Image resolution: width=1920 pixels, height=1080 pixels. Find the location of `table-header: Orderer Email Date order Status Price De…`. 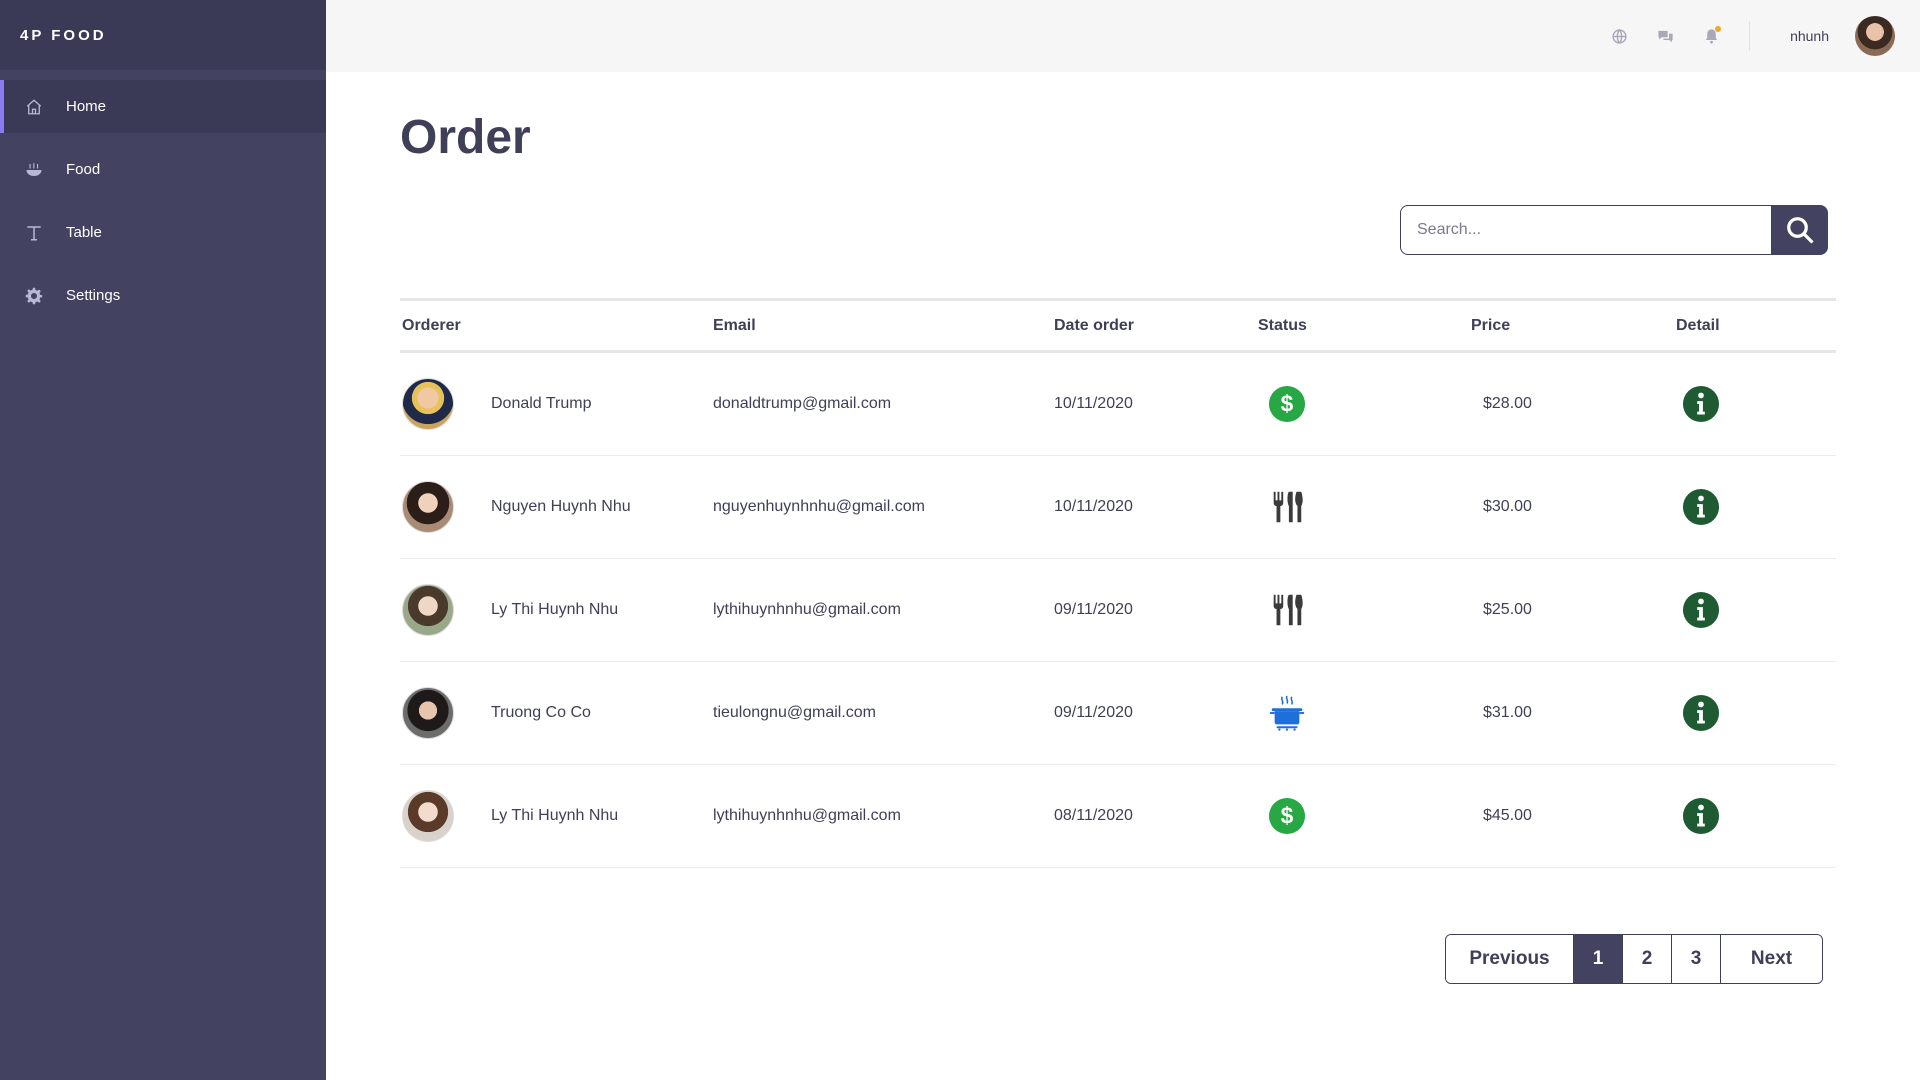

table-header: Orderer Email Date order Status Price De… is located at coordinates (1118, 327).